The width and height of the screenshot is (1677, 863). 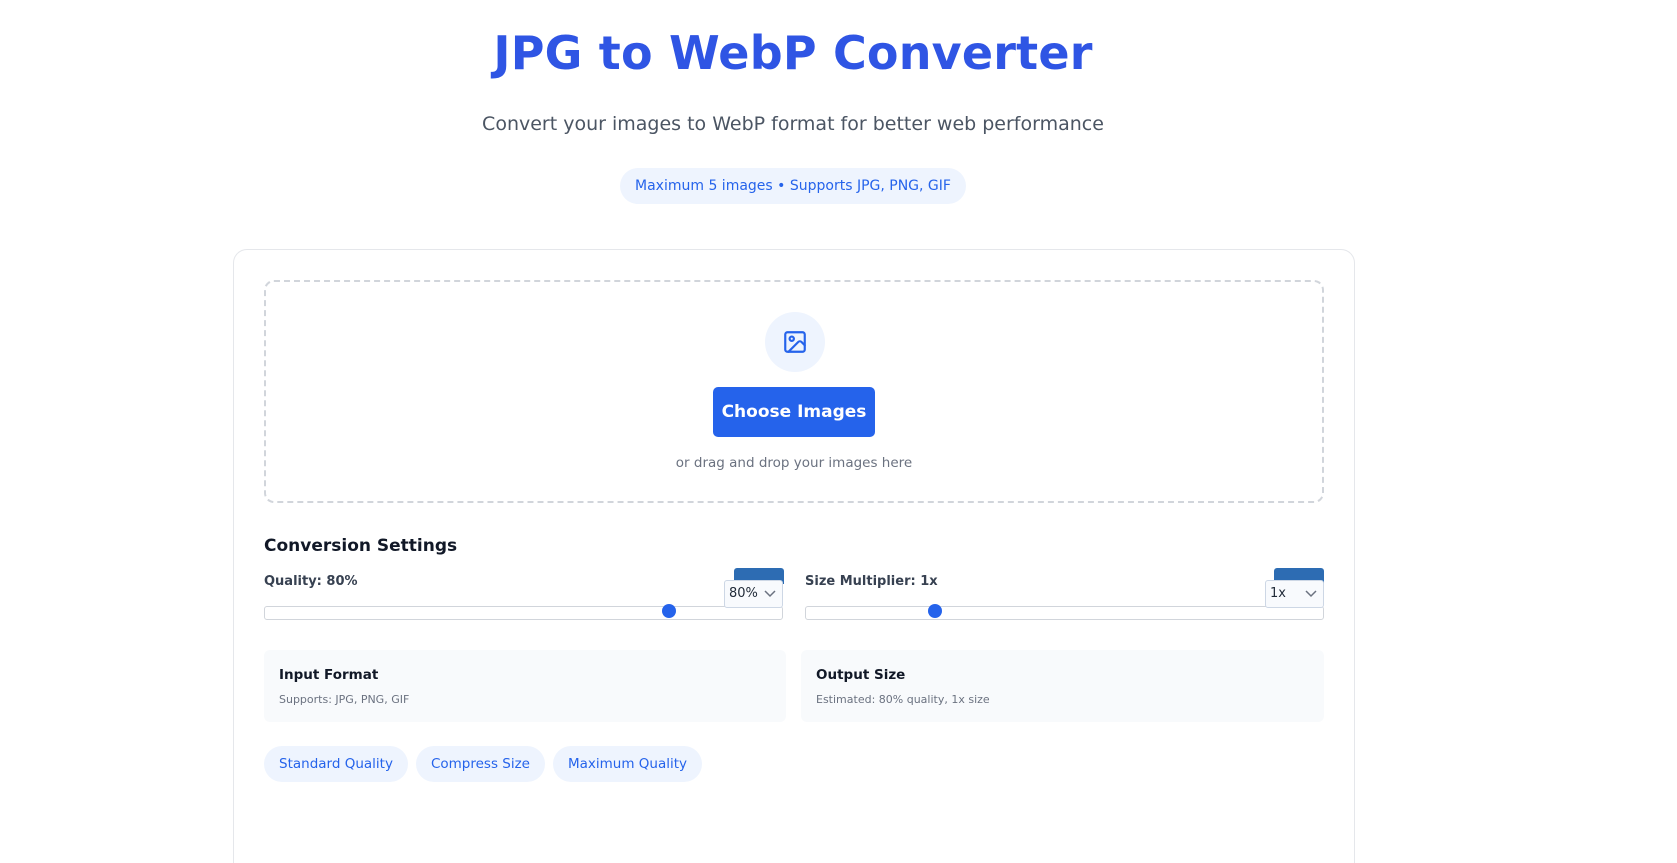 I want to click on input-format-title: Input Format, so click(x=329, y=675).